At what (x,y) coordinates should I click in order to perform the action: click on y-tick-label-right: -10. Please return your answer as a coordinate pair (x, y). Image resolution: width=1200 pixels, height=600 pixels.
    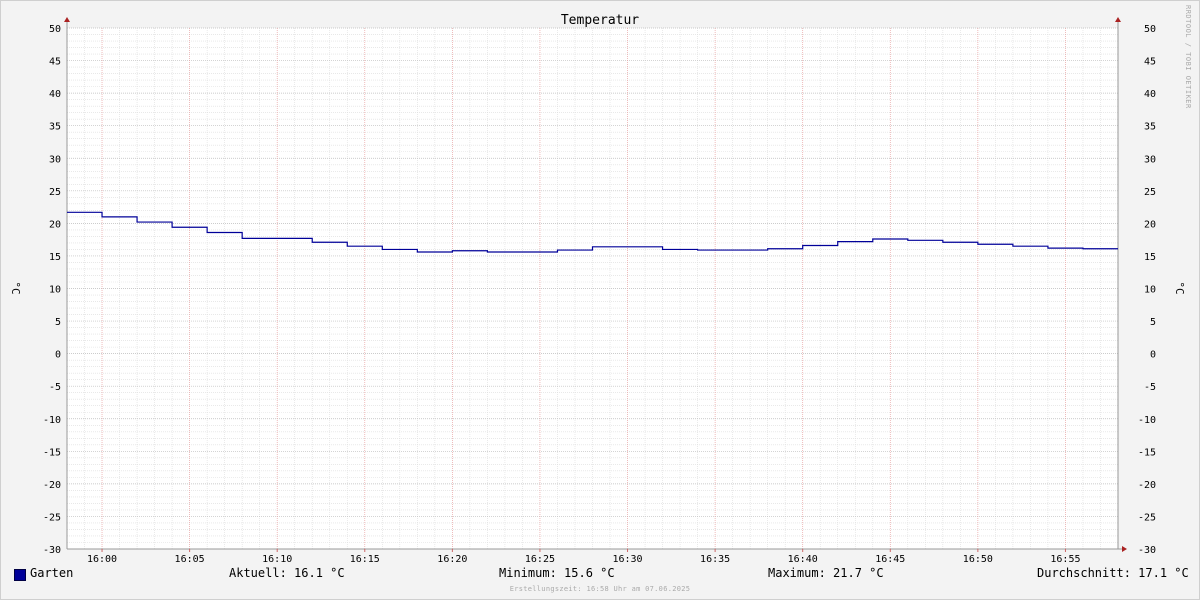
    Looking at the image, I should click on (1147, 420).